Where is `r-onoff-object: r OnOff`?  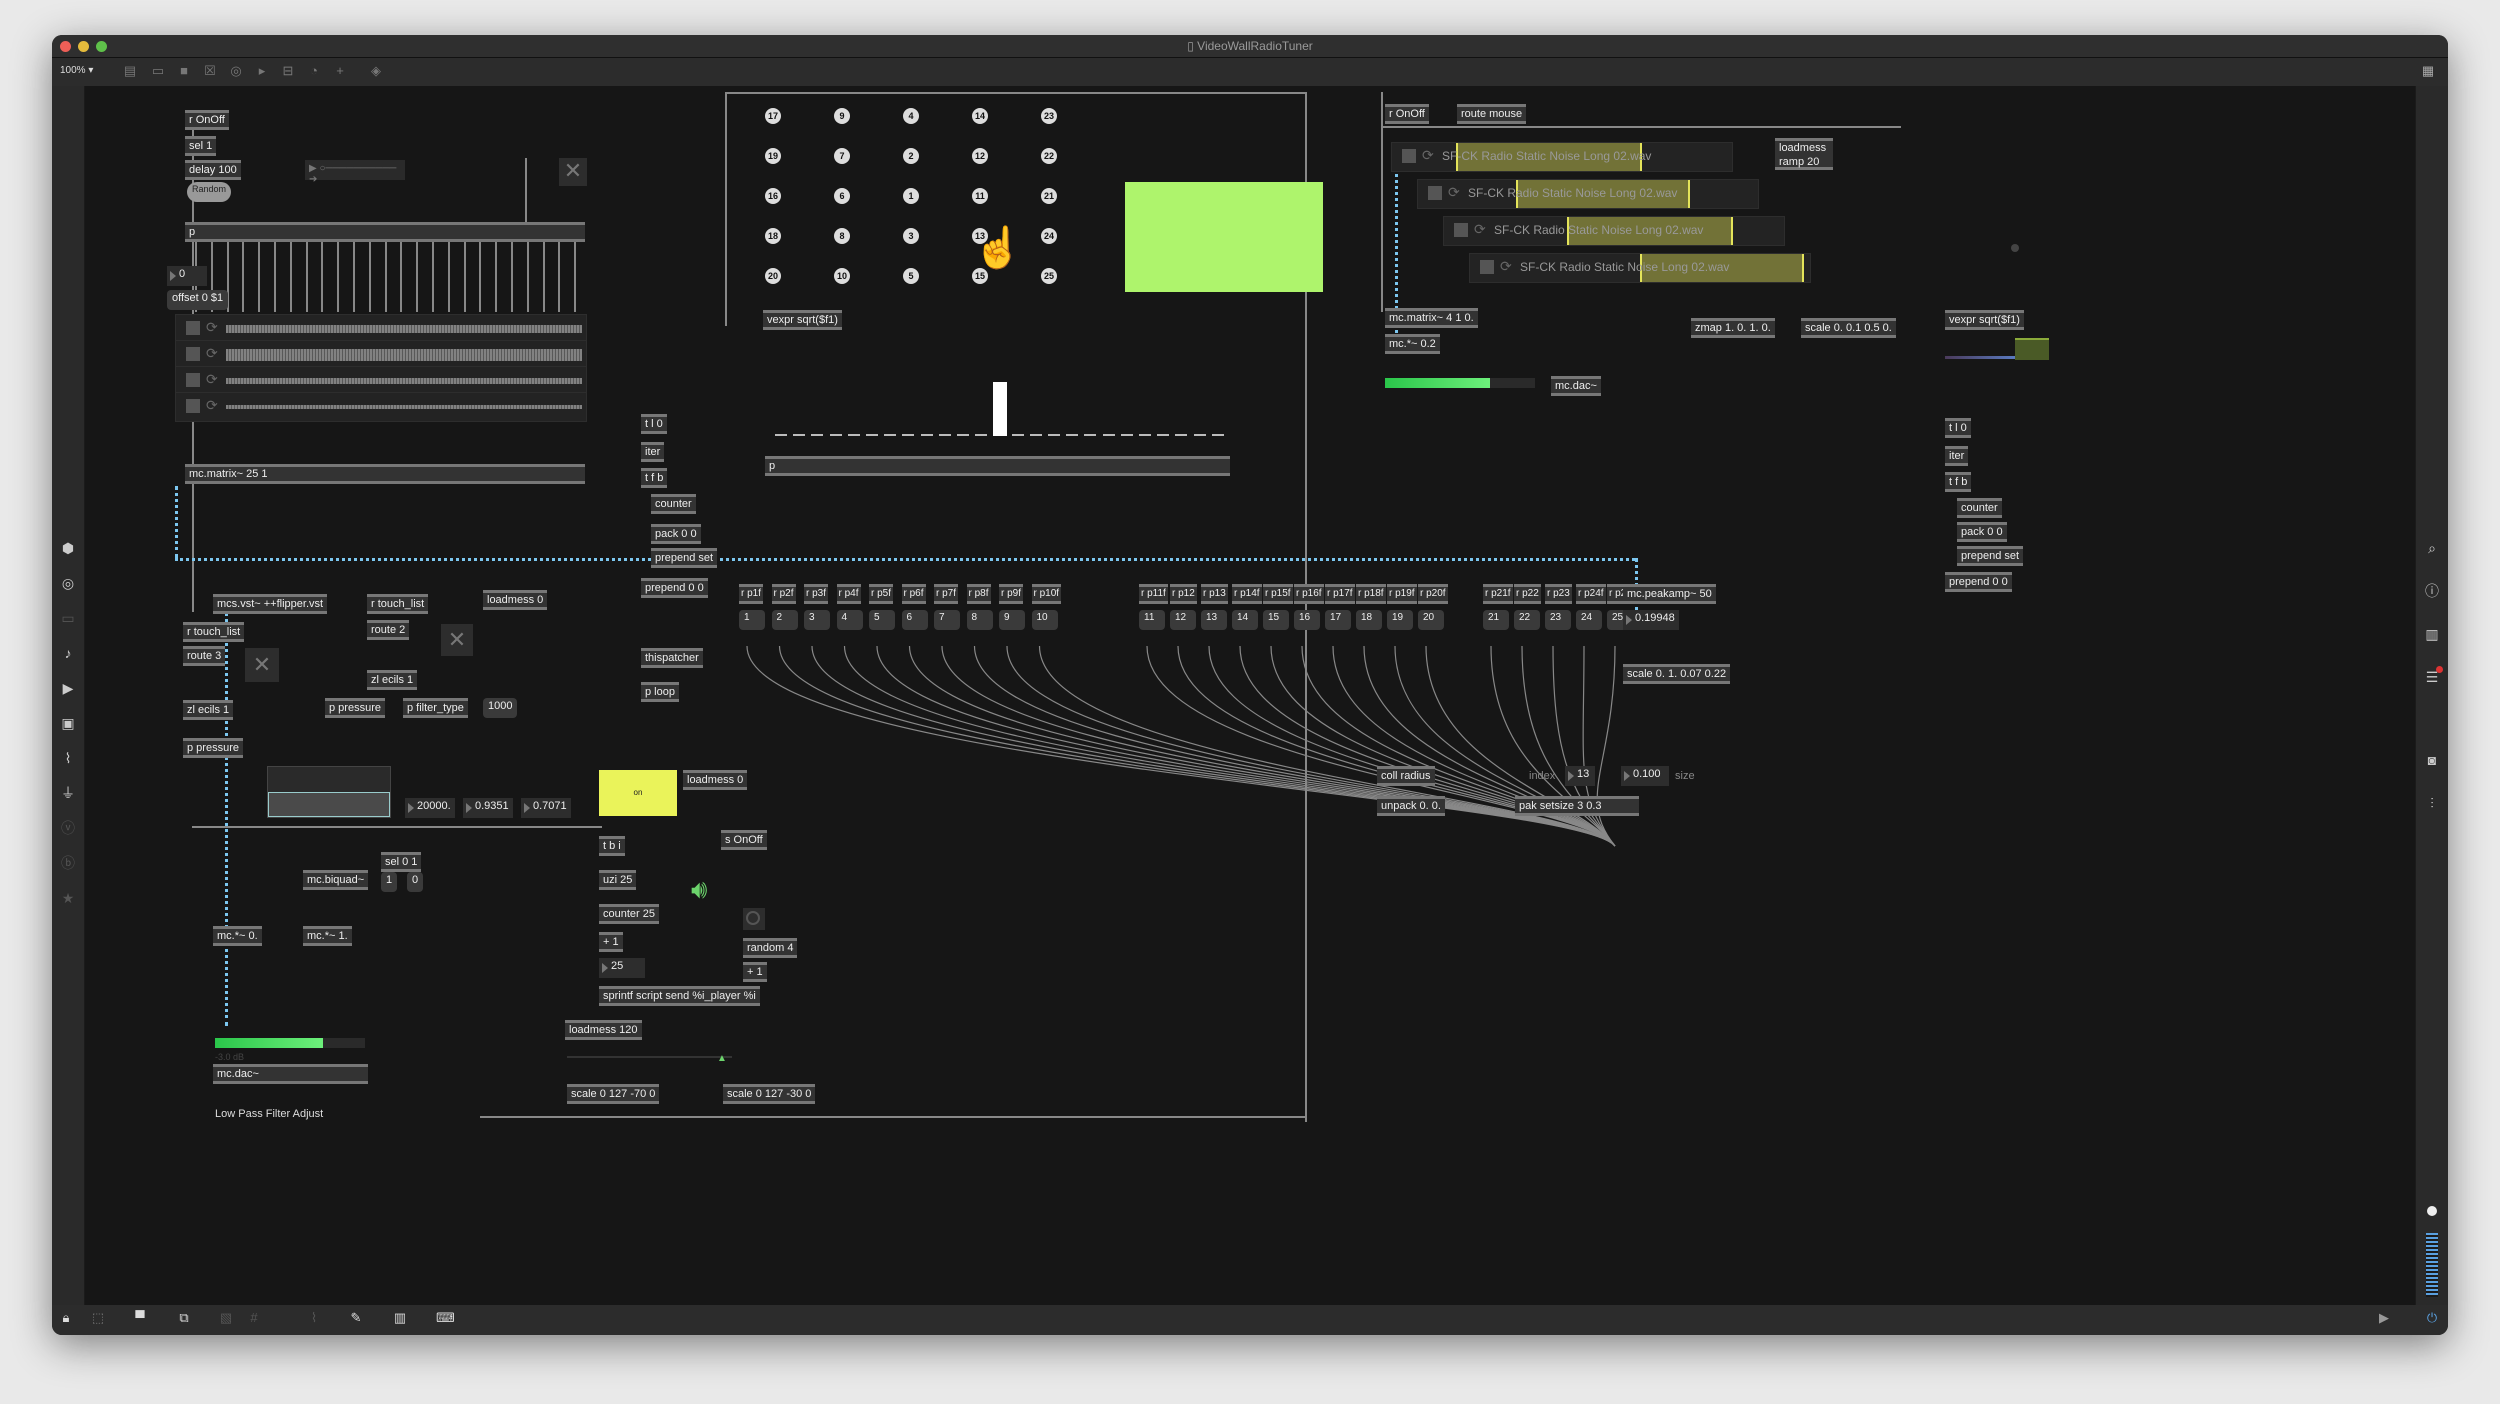
r-onoff-object: r OnOff is located at coordinates (207, 120).